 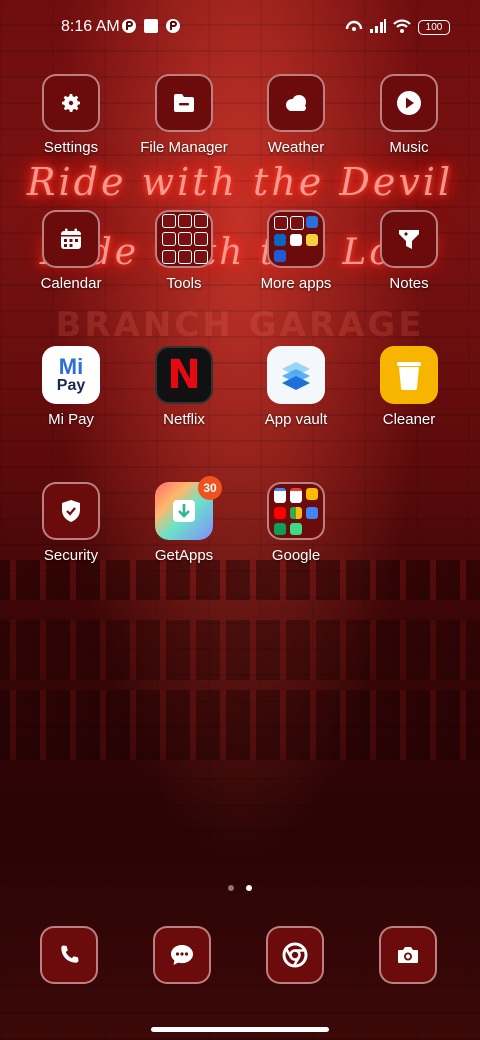 What do you see at coordinates (434, 27) in the screenshot?
I see `battery-icon: 100` at bounding box center [434, 27].